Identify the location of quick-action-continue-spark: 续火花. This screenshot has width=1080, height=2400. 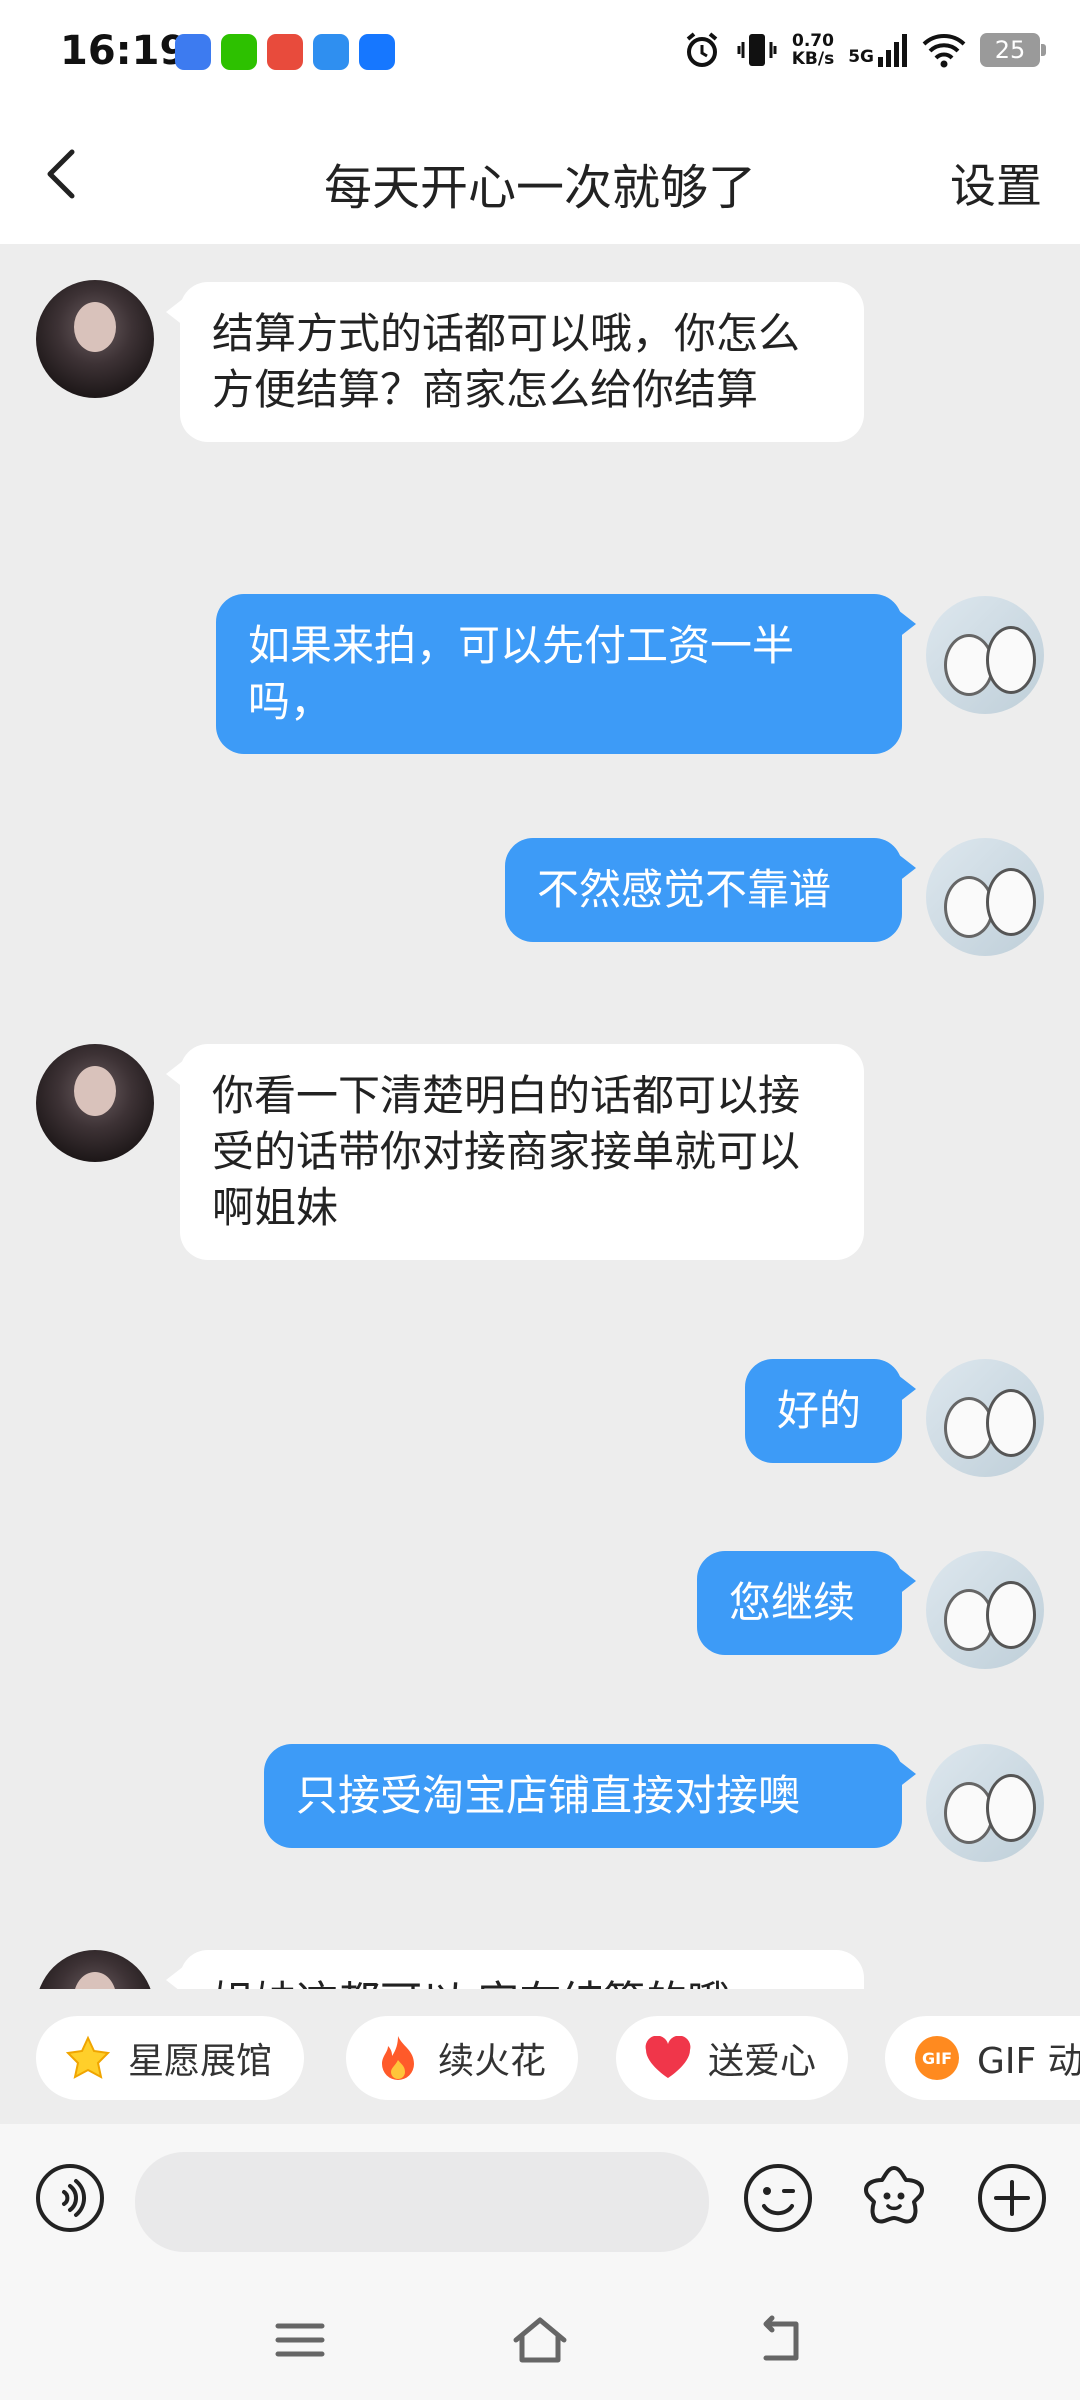
(462, 2058).